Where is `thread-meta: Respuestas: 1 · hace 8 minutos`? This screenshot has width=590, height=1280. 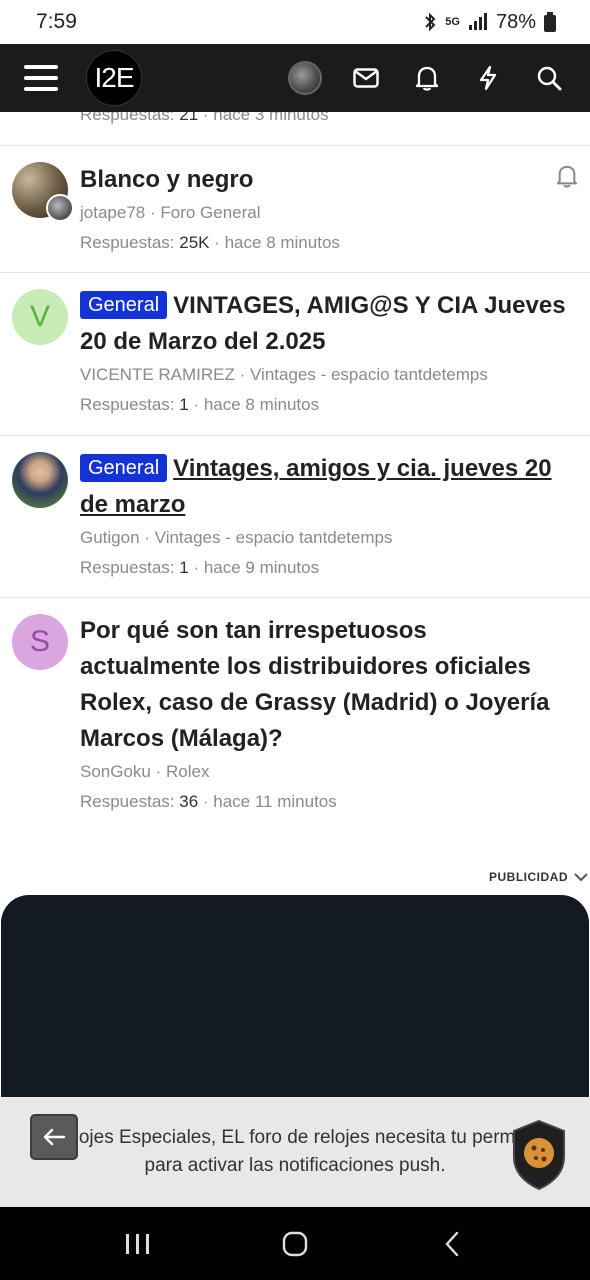
thread-meta: Respuestas: 1 · hace 8 minutos is located at coordinates (325, 405).